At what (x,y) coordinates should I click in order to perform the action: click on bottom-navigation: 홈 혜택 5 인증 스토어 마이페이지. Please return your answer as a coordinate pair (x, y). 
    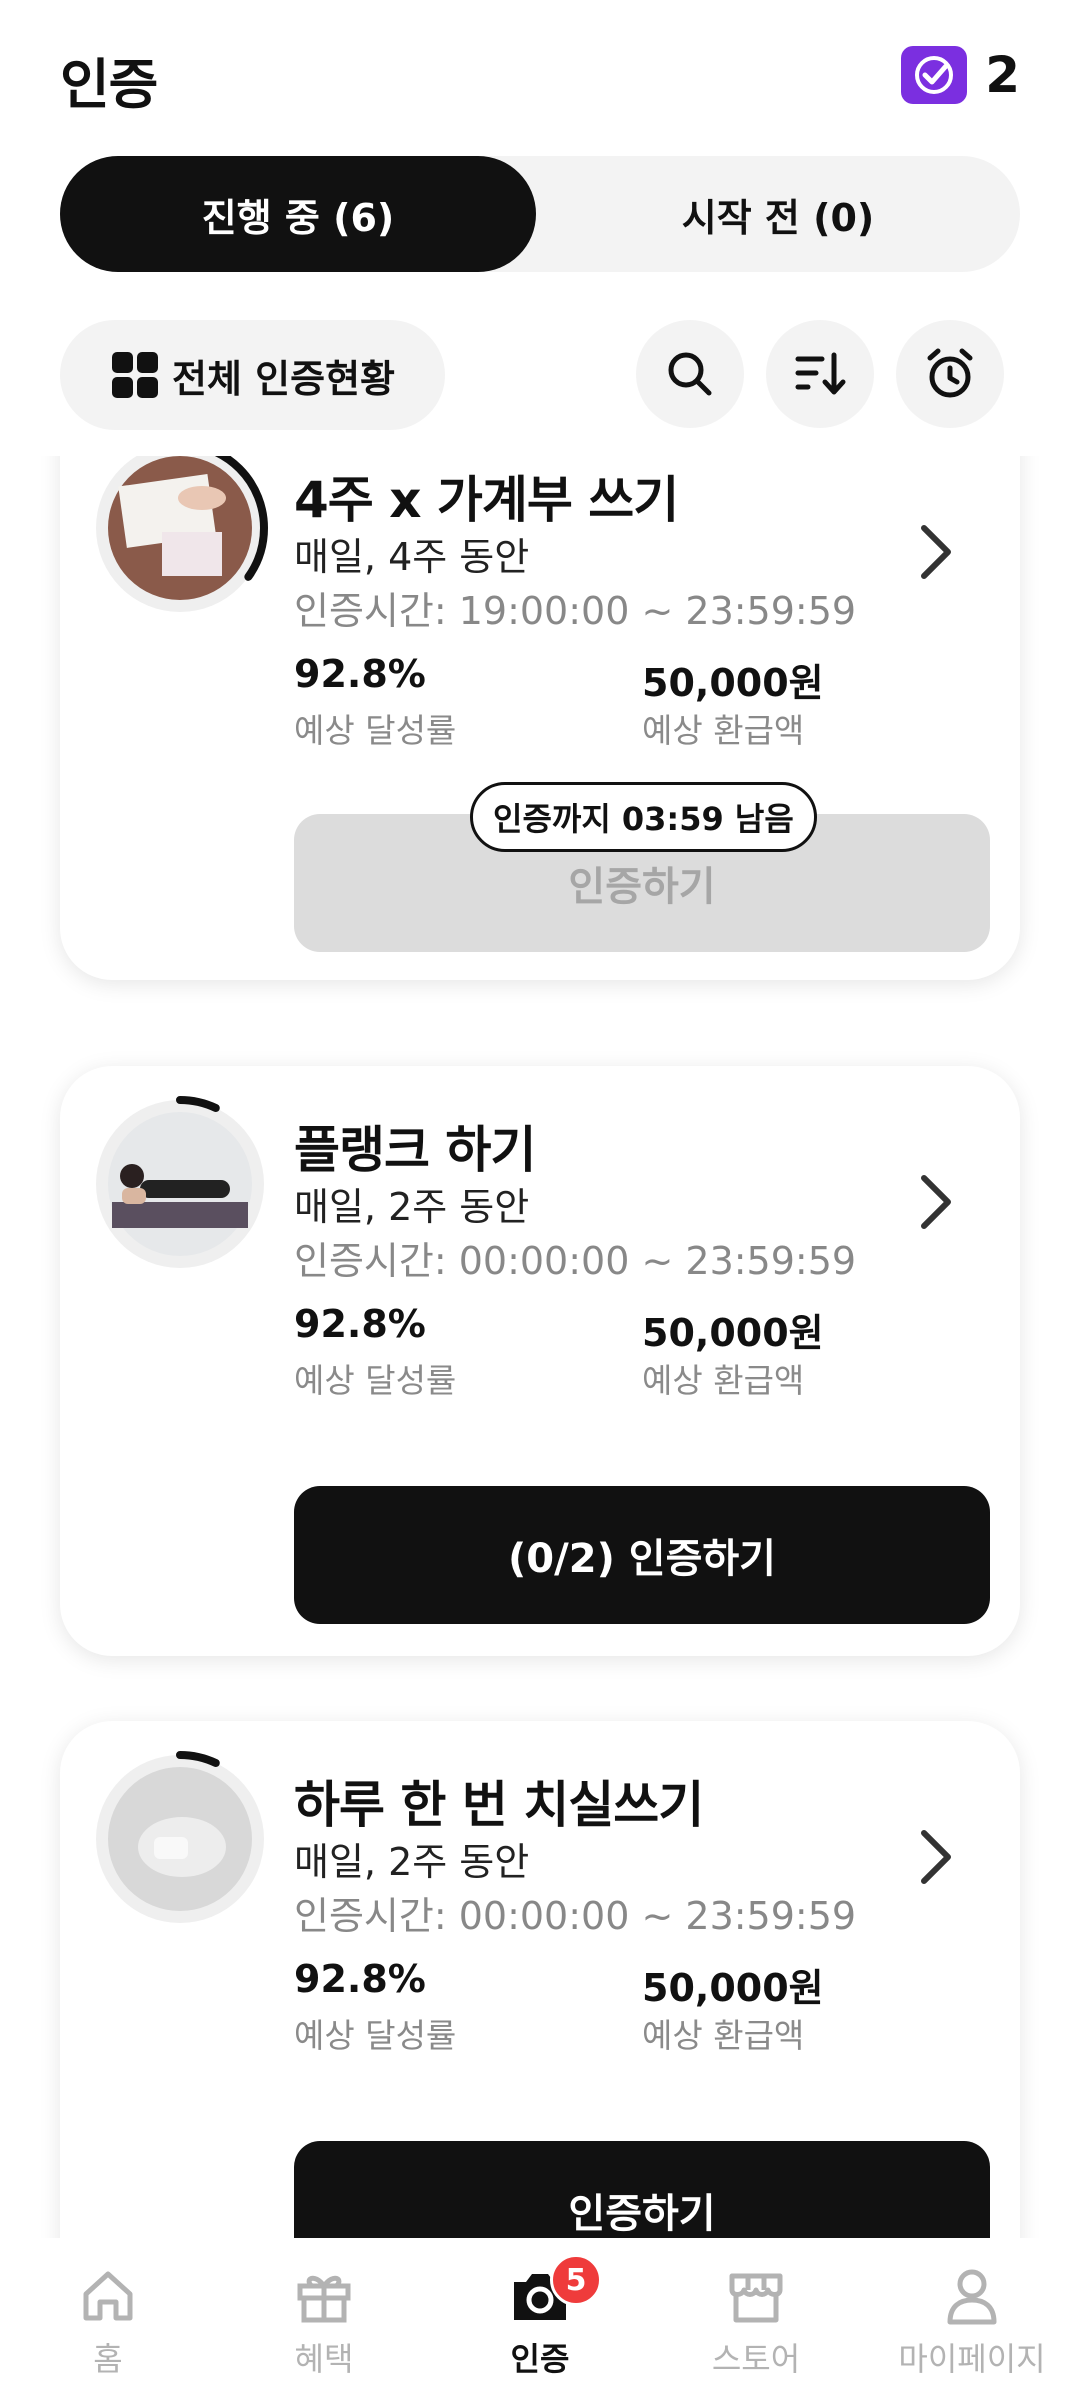
    Looking at the image, I should click on (540, 2320).